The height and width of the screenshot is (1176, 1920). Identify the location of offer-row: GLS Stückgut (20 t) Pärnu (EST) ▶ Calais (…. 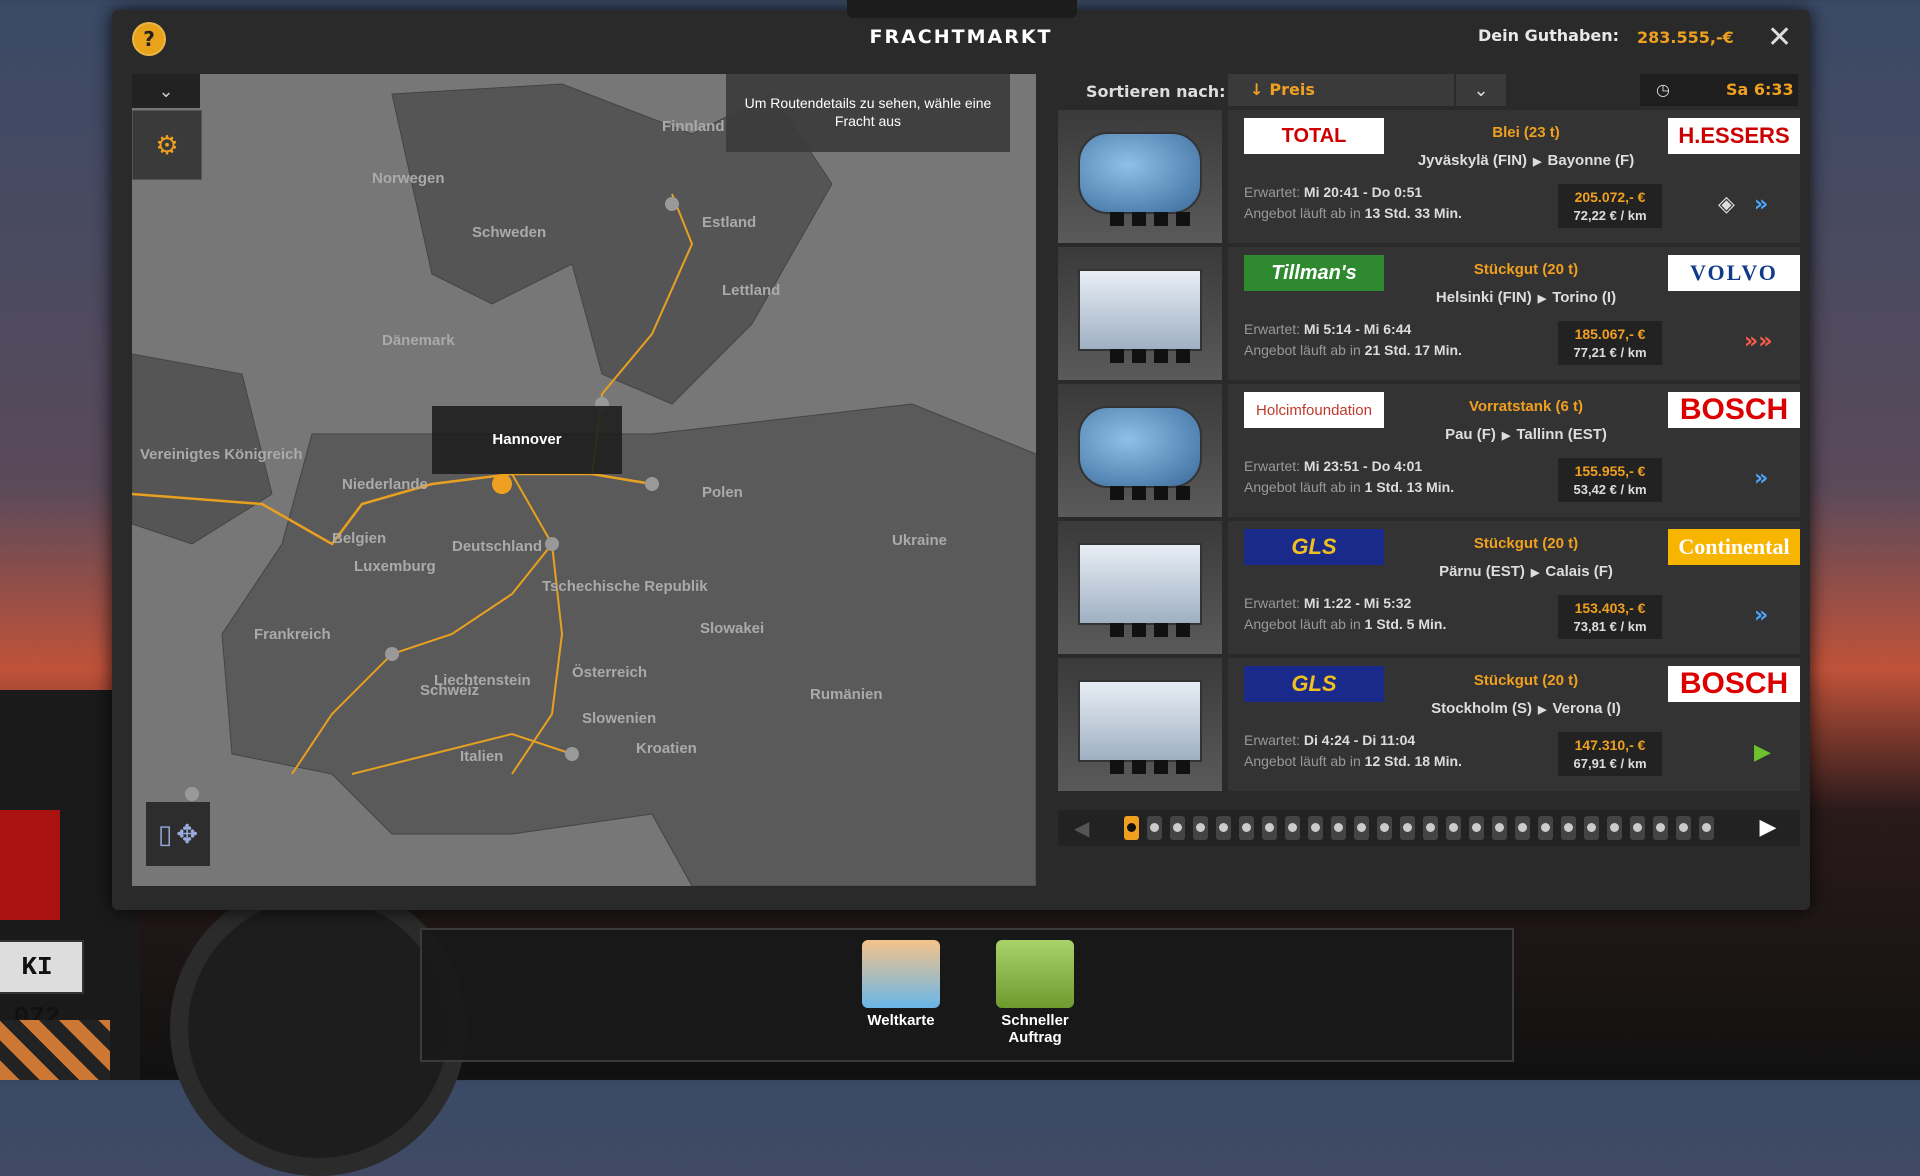
(1429, 587).